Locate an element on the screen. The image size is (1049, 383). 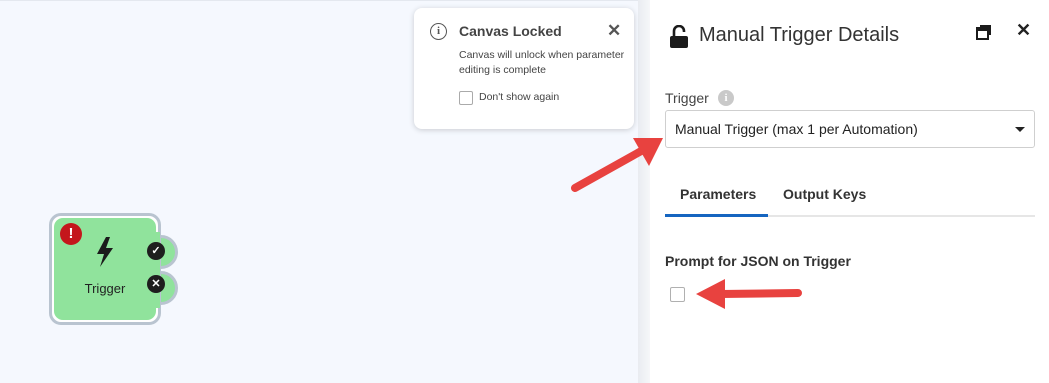
node-label: Trigger is located at coordinates (105, 288).